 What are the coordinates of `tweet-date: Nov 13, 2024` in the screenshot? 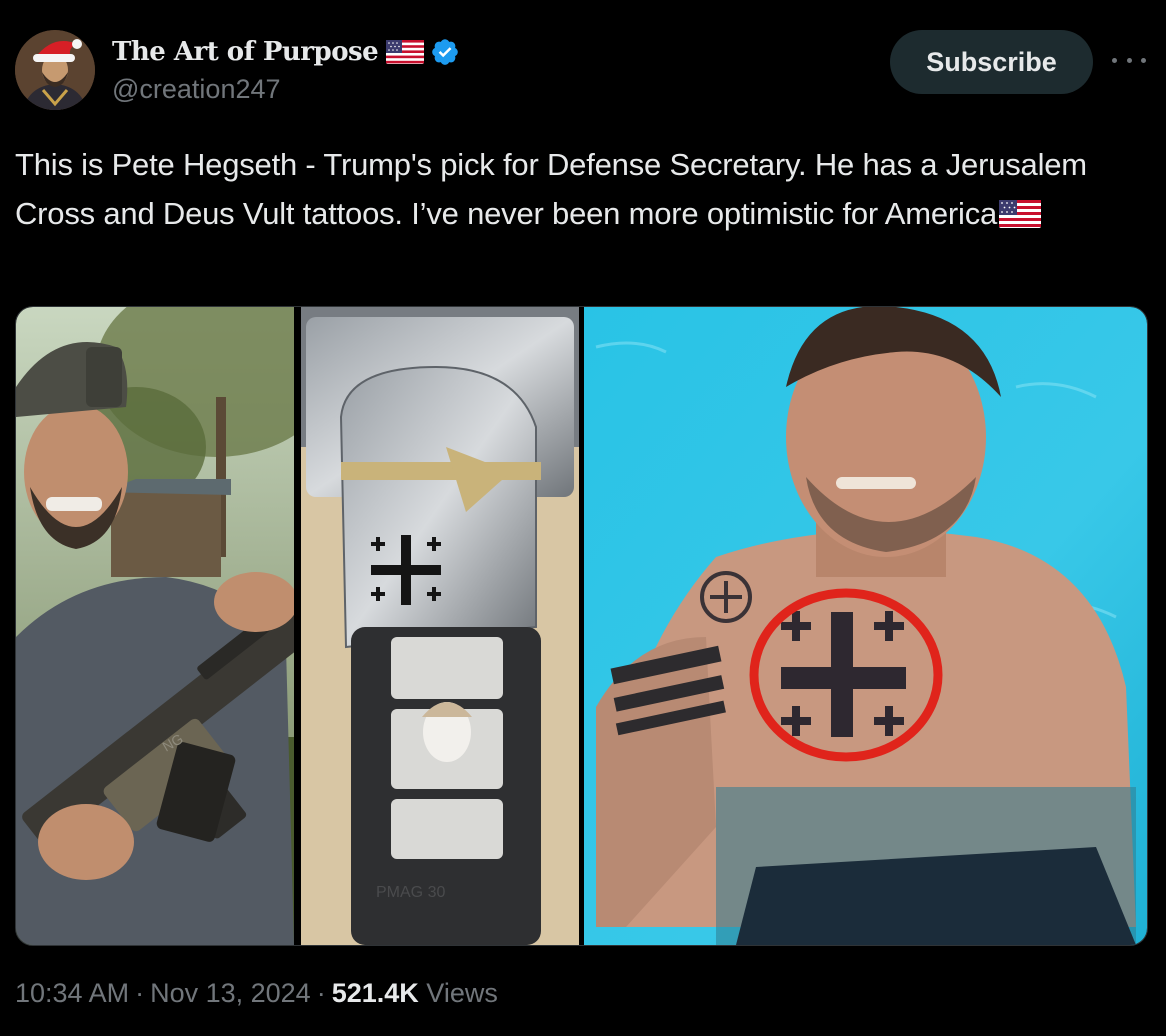 It's located at (230, 993).